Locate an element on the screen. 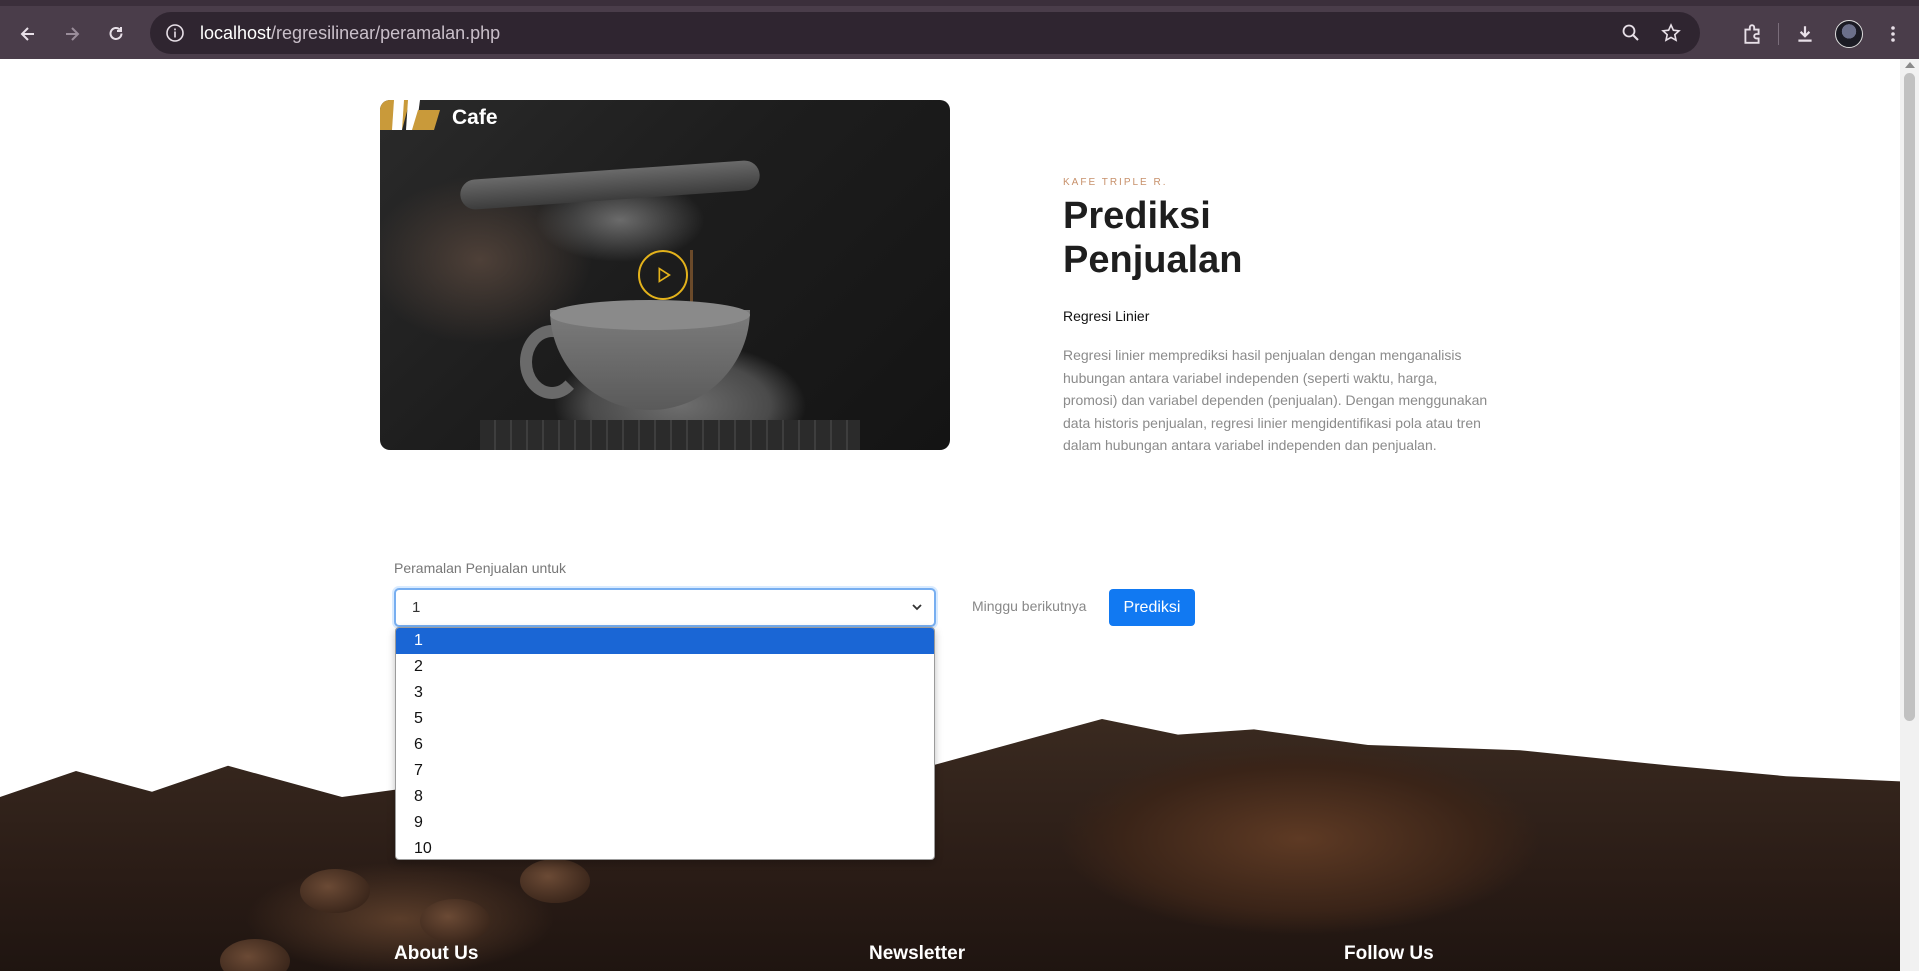 The image size is (1919, 971). site-info-icon is located at coordinates (175, 33).